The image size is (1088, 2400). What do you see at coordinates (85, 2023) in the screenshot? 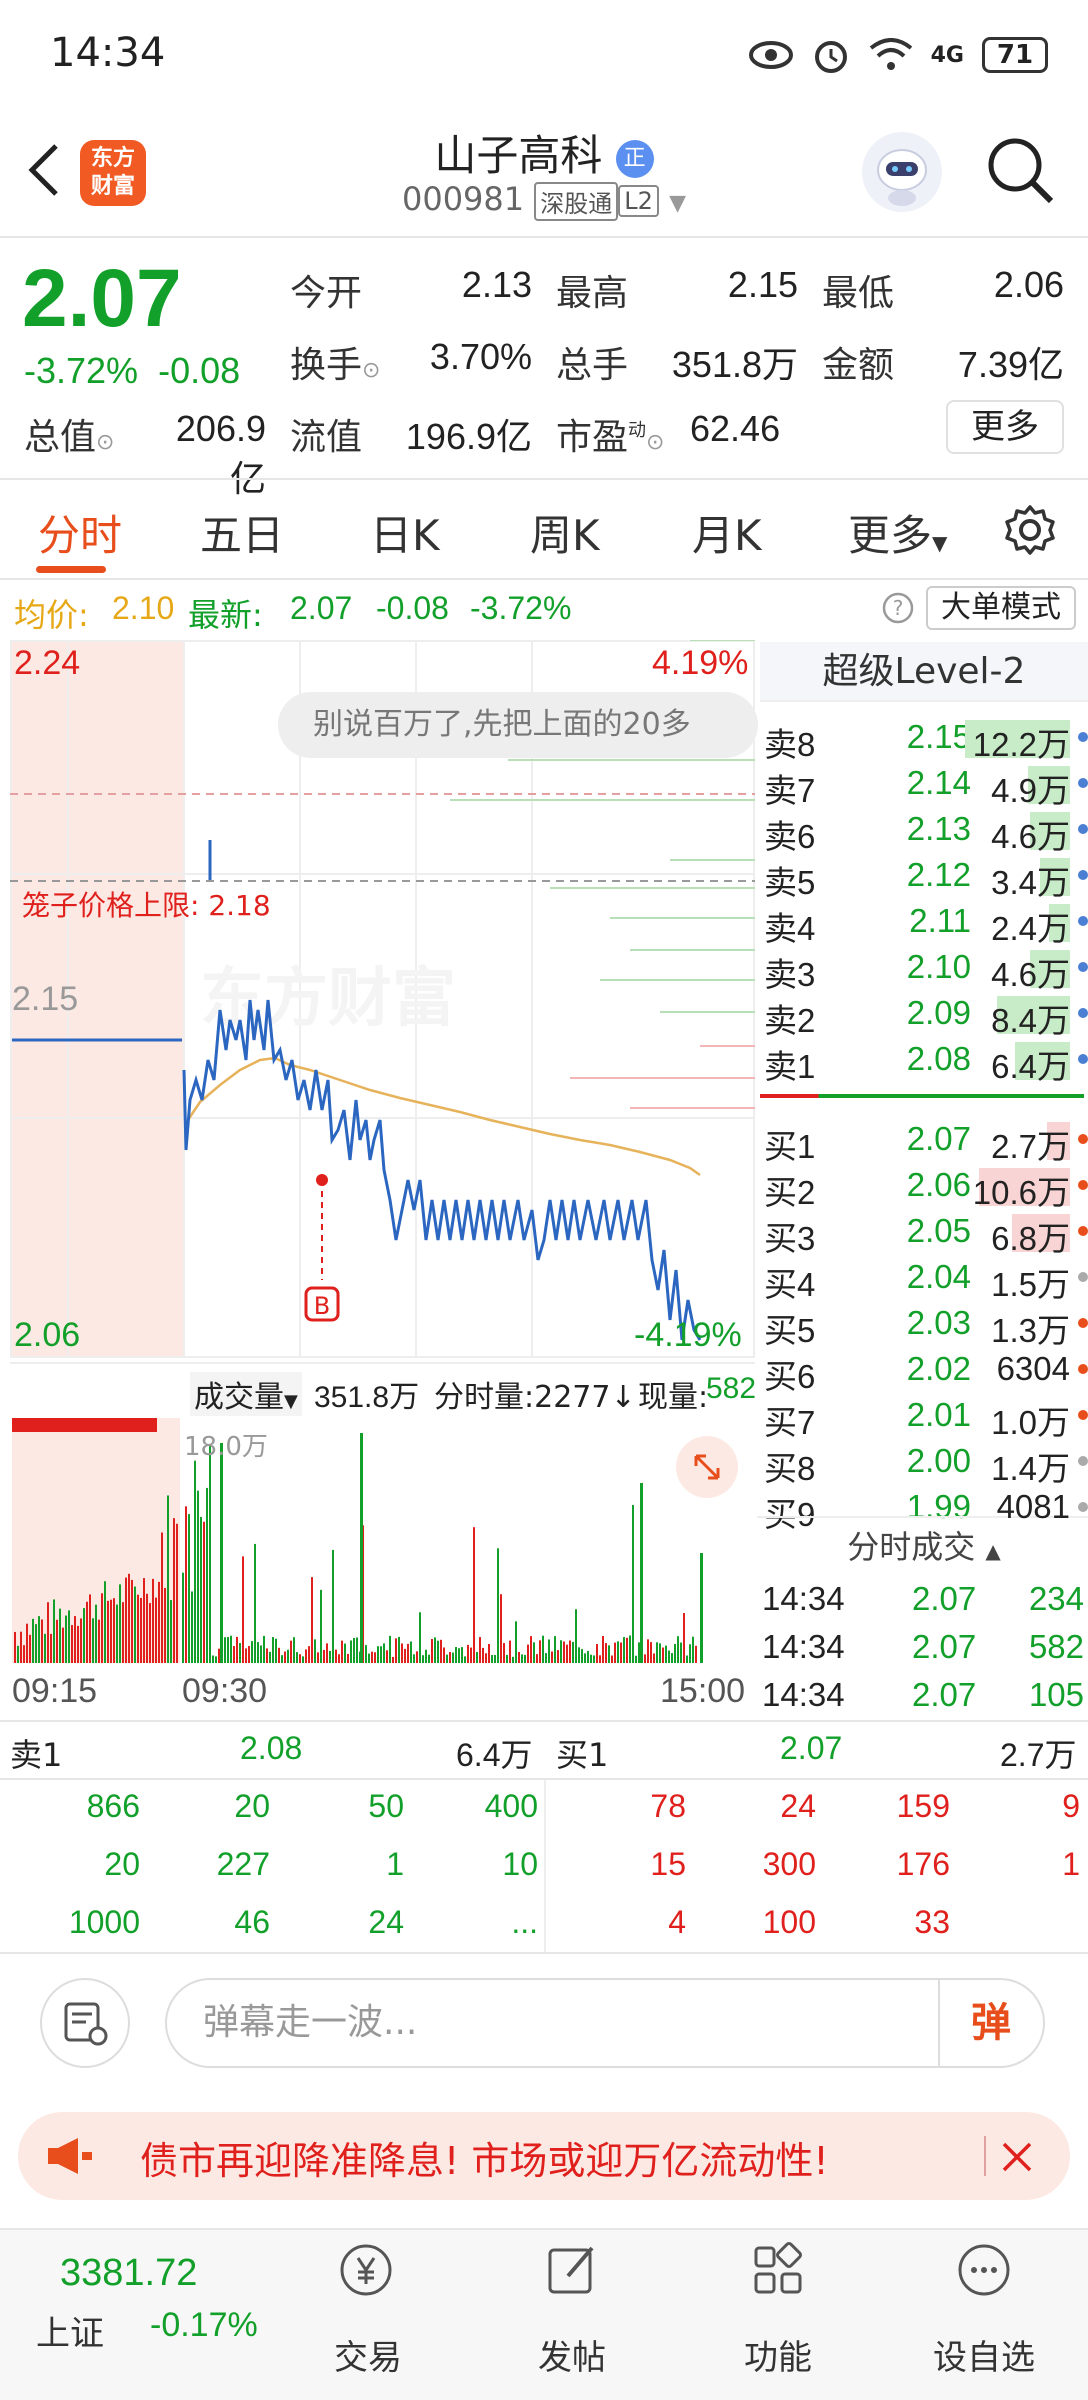
I see `comment-list-icon` at bounding box center [85, 2023].